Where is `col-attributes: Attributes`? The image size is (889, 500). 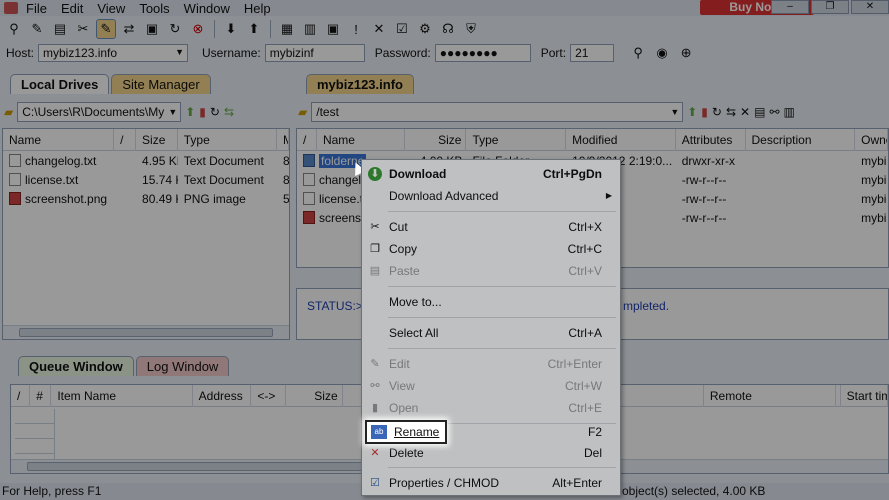
col-attributes: Attributes is located at coordinates (711, 140).